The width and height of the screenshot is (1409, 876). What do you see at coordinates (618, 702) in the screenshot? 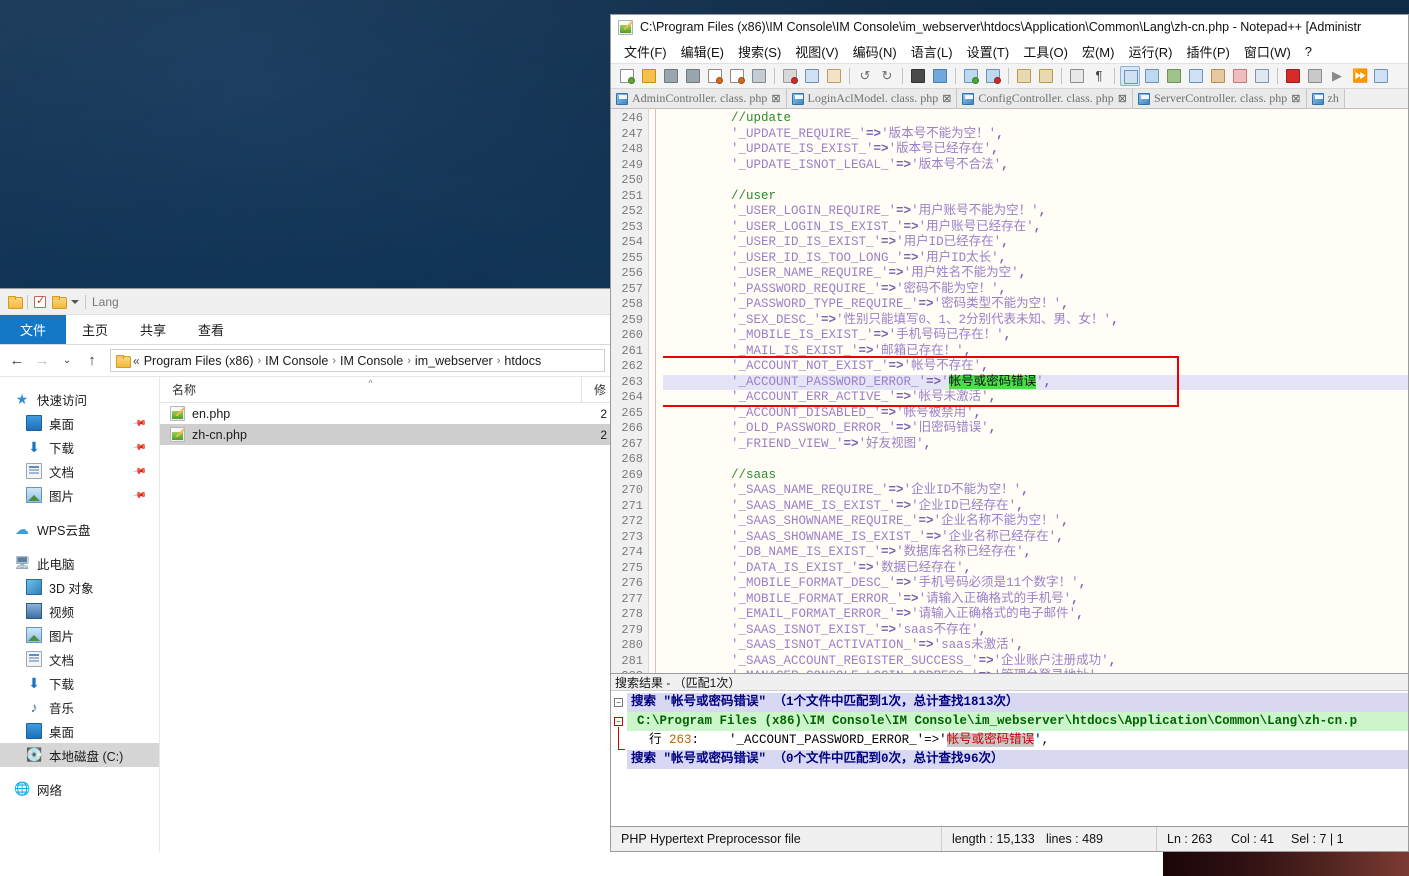
I see `collapse-toggle-summary: −` at bounding box center [618, 702].